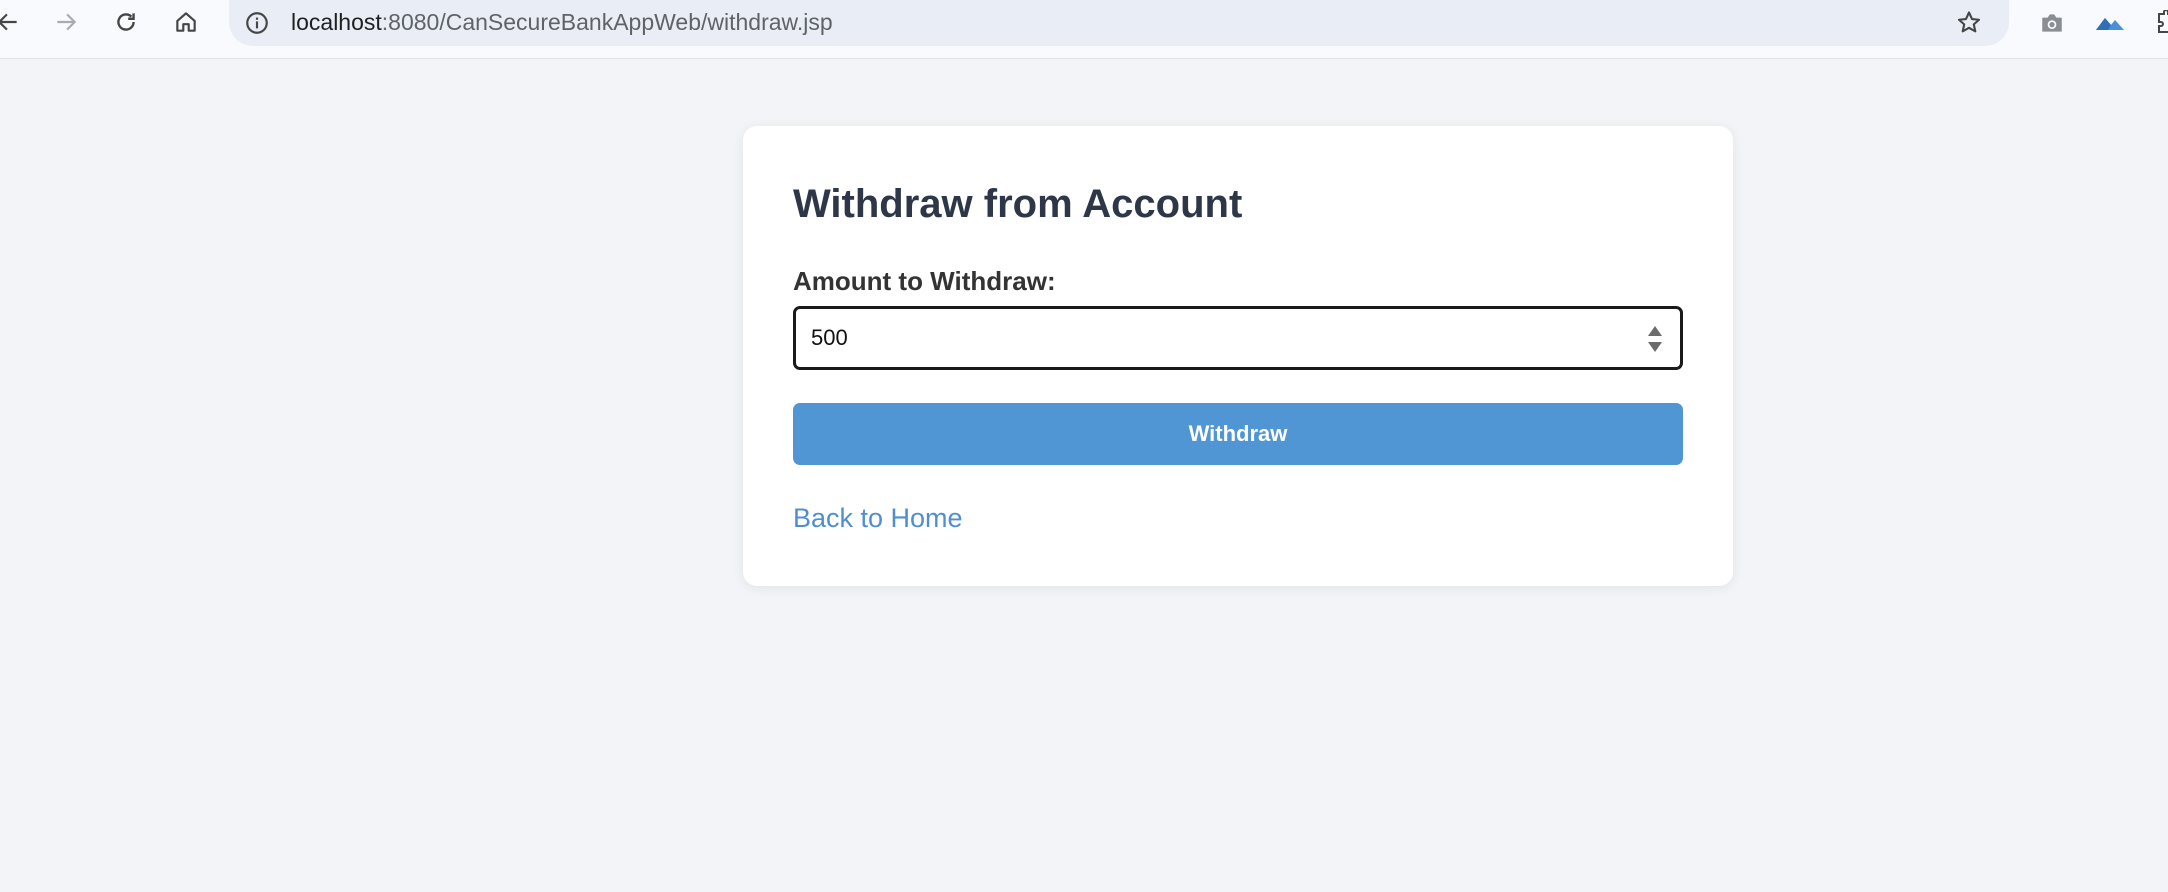  I want to click on page-title: Withdraw from Account, so click(1018, 204).